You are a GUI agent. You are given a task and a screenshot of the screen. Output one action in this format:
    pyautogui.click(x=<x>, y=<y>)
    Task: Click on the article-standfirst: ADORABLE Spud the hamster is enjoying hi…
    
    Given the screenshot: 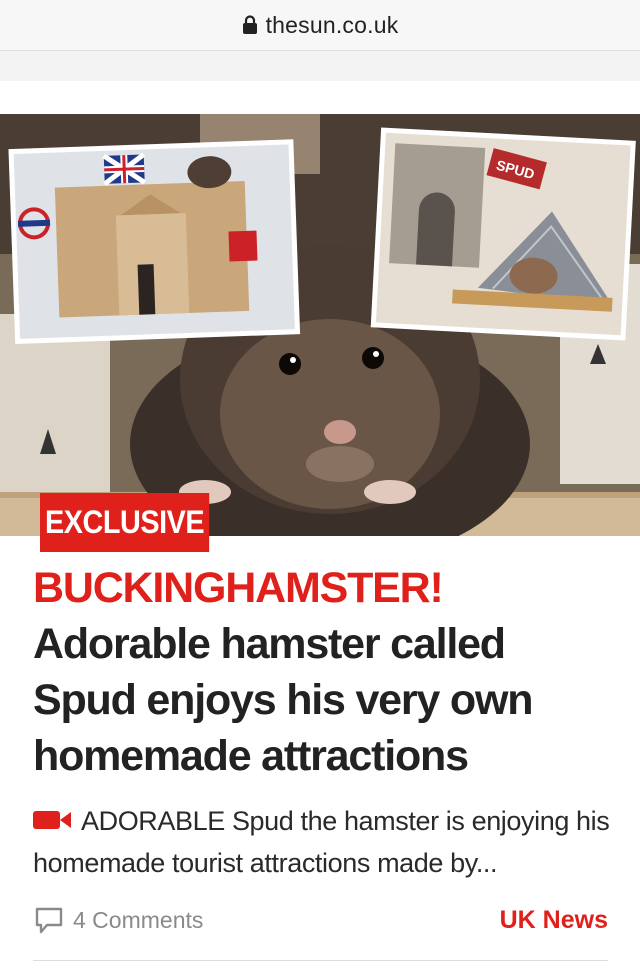 What is the action you would take?
    pyautogui.click(x=328, y=842)
    